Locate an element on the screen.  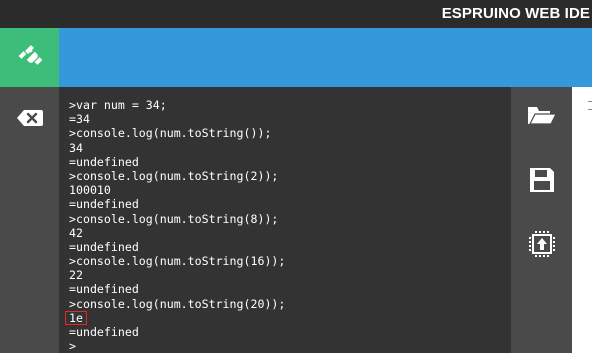
terminal-line: 100010 is located at coordinates (90, 190).